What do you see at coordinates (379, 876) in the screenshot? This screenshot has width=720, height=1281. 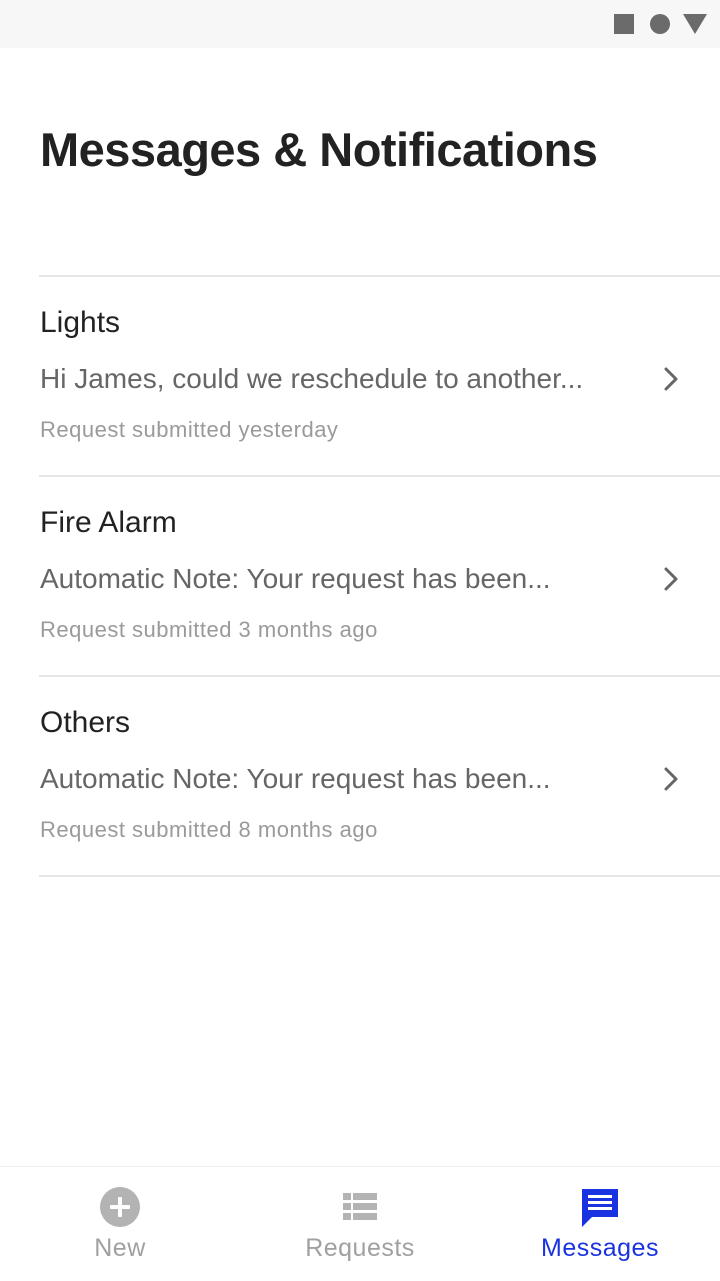 I see `divider` at bounding box center [379, 876].